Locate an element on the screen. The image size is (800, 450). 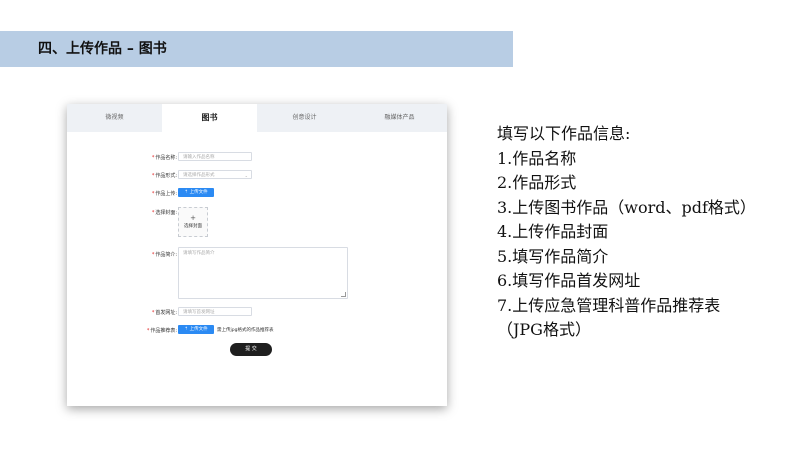
instructions-heading: 填写以下作品信息: is located at coordinates (564, 133).